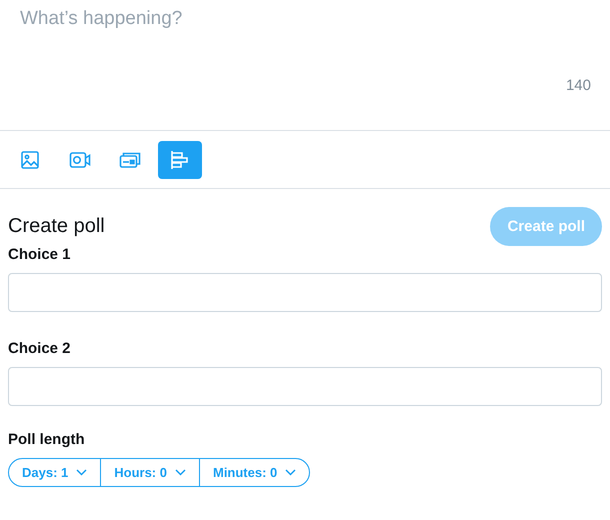  Describe the element at coordinates (40, 348) in the screenshot. I see `choice-label: Choice 2` at that location.